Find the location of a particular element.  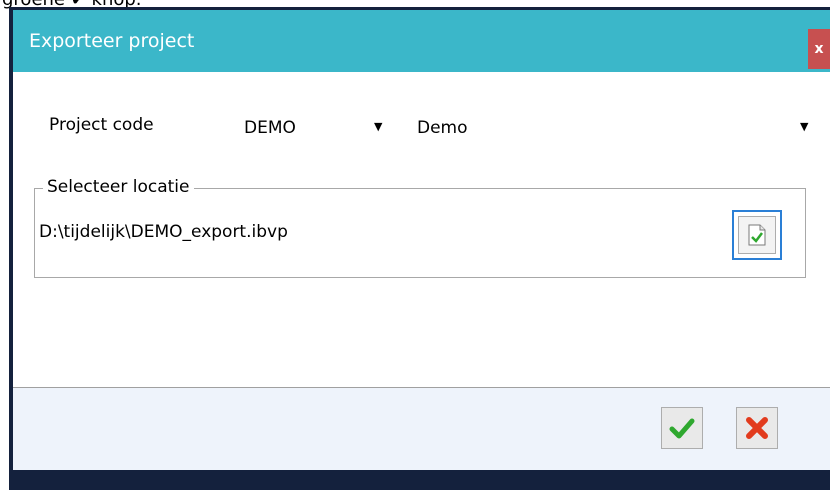

cross-icon is located at coordinates (757, 428).